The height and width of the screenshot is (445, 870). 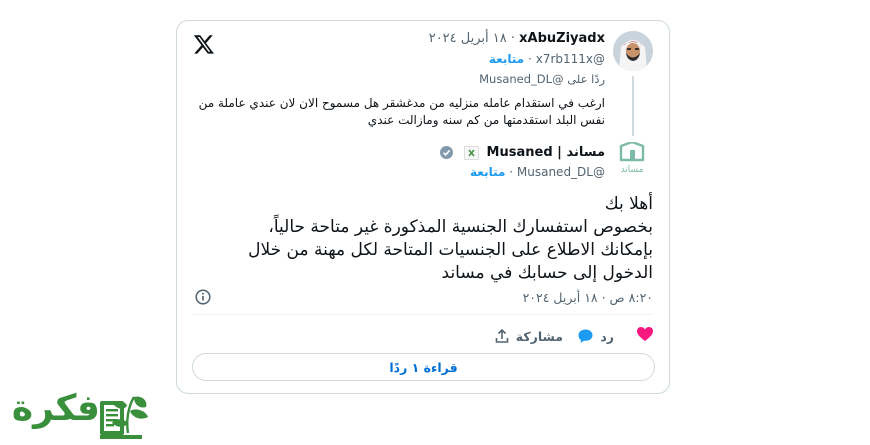 What do you see at coordinates (562, 38) in the screenshot?
I see `author-name: xAbuZiyadx` at bounding box center [562, 38].